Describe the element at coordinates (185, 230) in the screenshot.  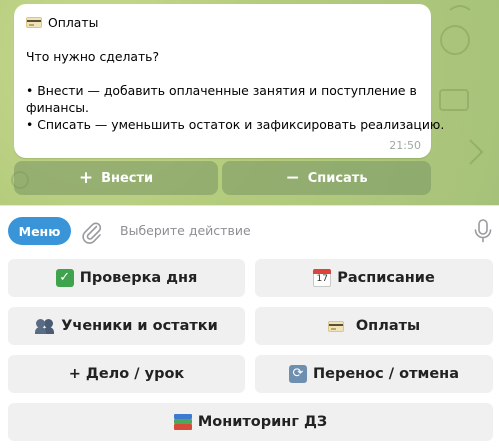
I see `message-input: Выберите действие` at that location.